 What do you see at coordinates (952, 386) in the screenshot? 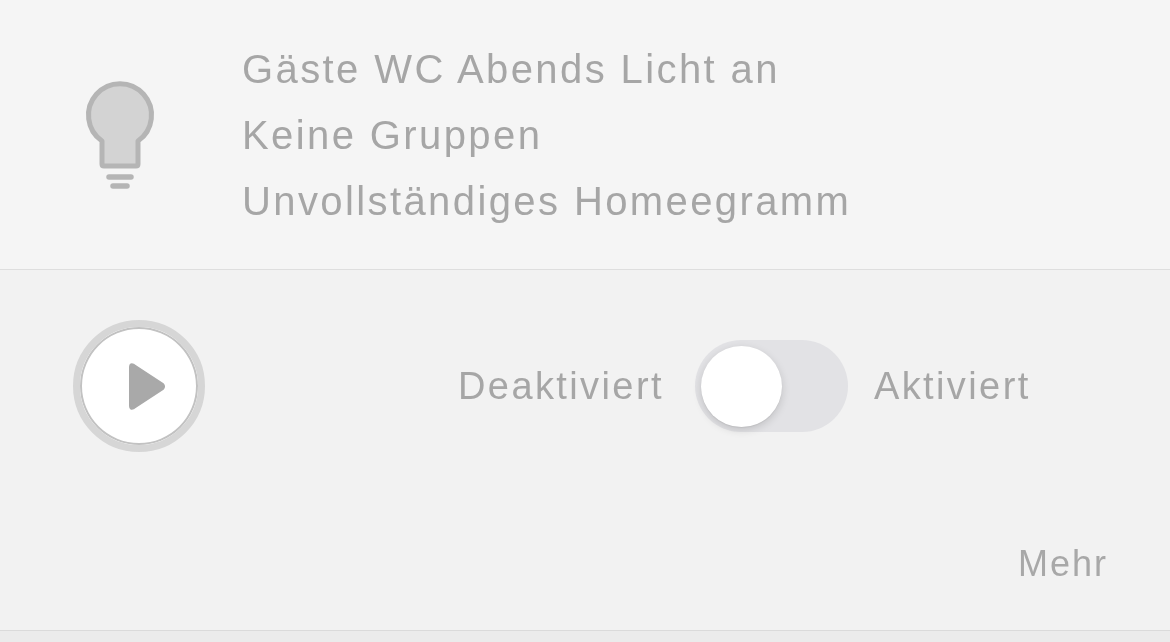
I see `on-label: Aktiviert` at bounding box center [952, 386].